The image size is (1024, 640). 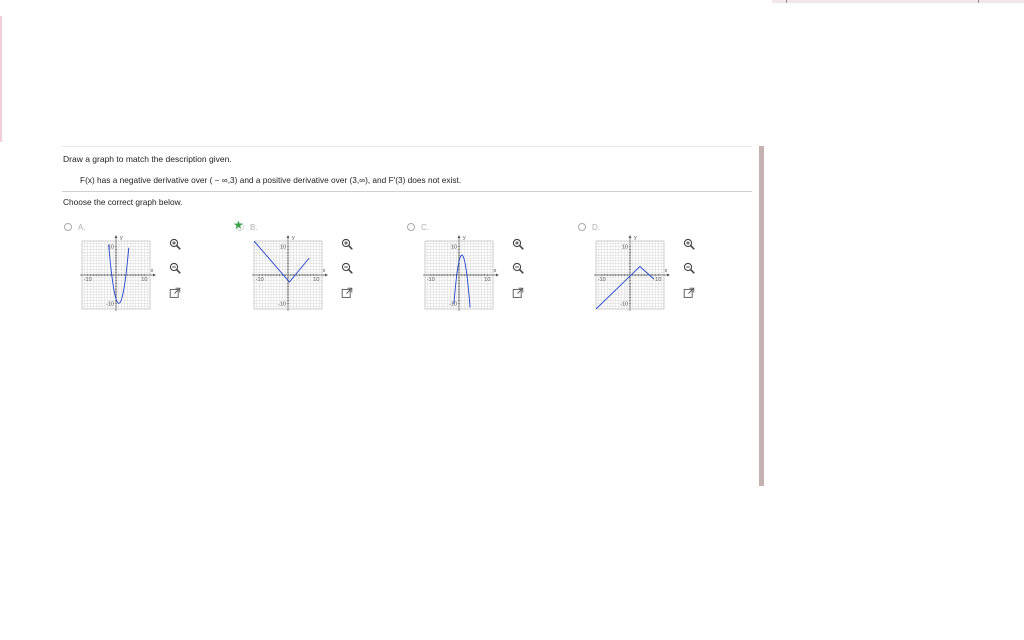 I want to click on option-d-graph: y x 10 -10 -10 10, so click(x=632, y=273).